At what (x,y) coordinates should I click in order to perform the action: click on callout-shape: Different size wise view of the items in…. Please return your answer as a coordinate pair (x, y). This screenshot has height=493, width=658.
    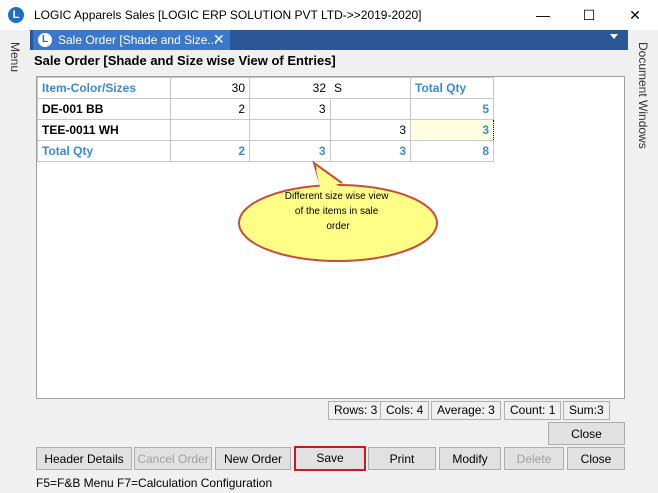
    Looking at the image, I should click on (338, 211).